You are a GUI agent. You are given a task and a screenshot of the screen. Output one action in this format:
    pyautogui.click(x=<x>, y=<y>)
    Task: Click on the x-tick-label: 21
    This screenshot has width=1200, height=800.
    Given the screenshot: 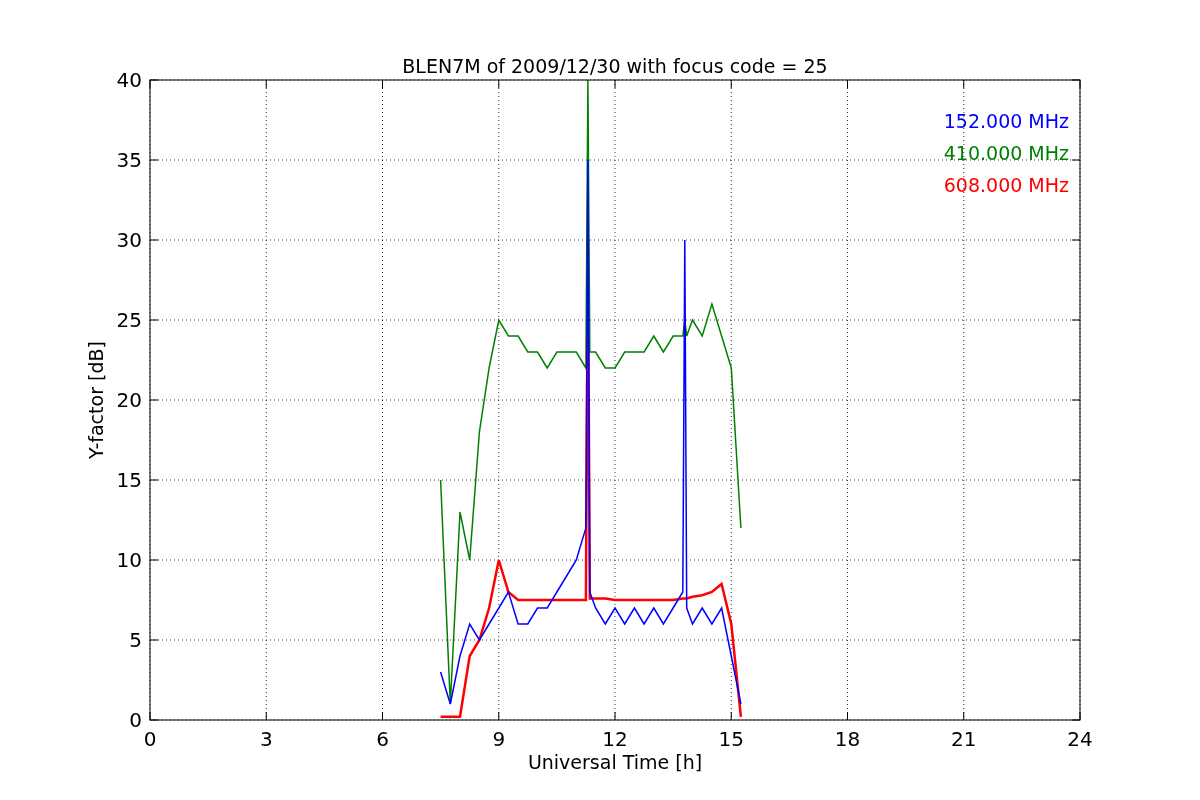 What is the action you would take?
    pyautogui.click(x=964, y=739)
    